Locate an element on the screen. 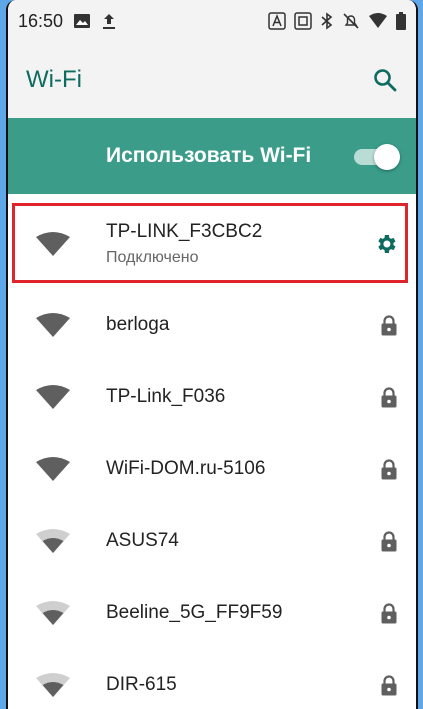 This screenshot has height=709, width=423. network-item-connected: TP-LINK_F3CBC2 Подключено is located at coordinates (212, 244).